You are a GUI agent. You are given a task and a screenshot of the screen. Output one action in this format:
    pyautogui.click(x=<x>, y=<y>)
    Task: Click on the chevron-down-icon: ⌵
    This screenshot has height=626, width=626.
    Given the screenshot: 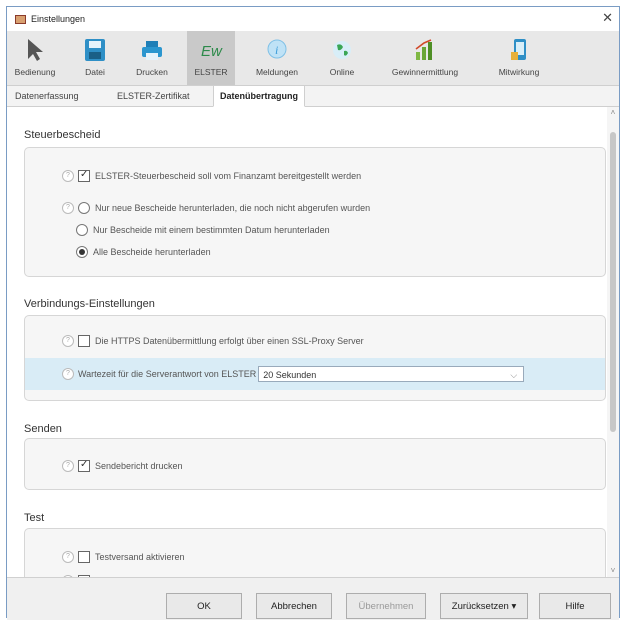 What is the action you would take?
    pyautogui.click(x=514, y=375)
    